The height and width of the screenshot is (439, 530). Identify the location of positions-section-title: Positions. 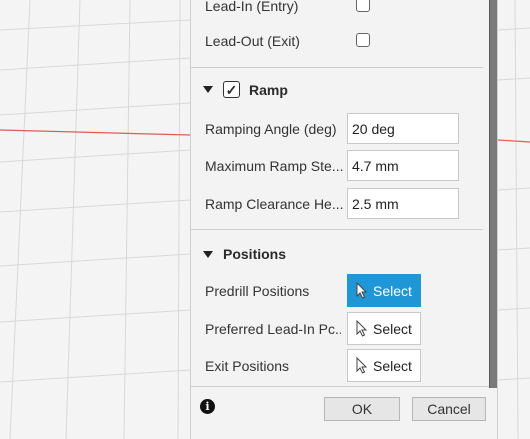
(255, 254).